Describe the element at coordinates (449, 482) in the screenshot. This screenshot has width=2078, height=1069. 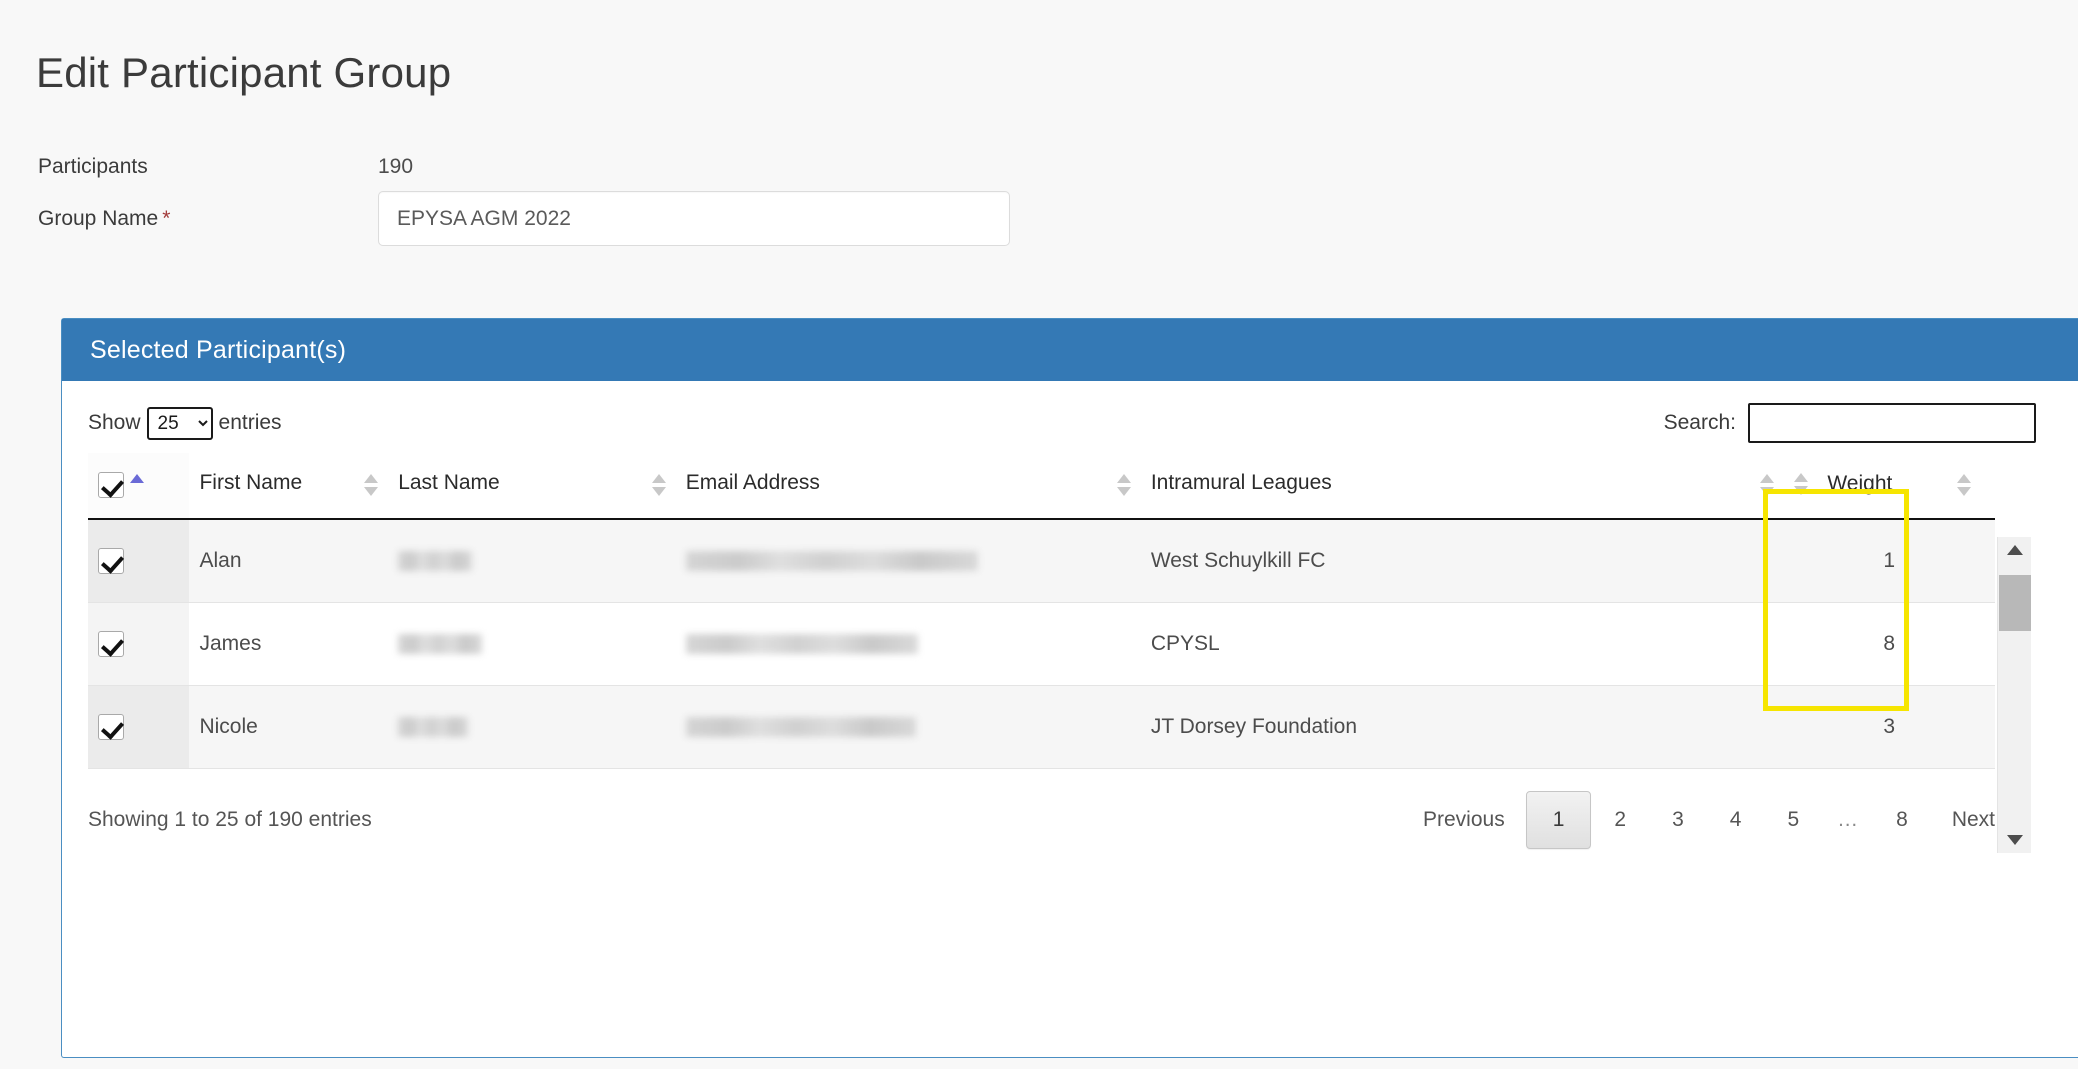
I see `column-header-last-name-label: Last Name` at that location.